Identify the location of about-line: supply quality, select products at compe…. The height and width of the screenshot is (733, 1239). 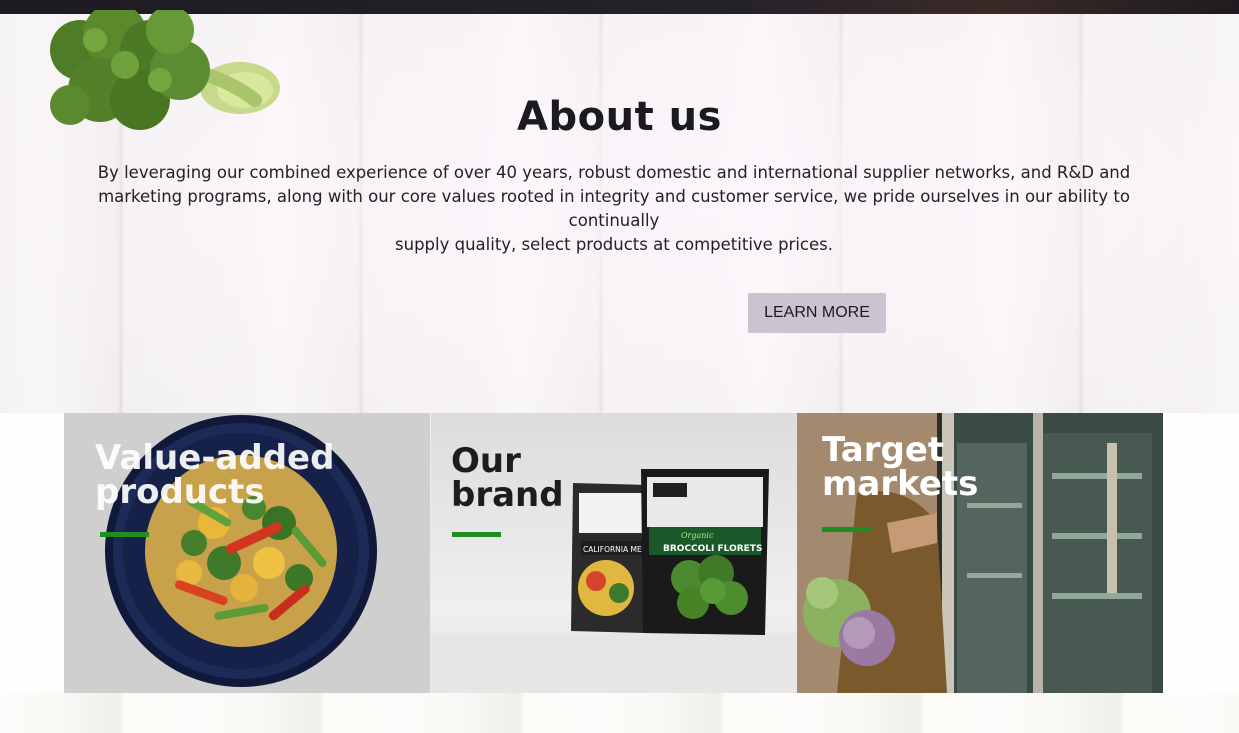
(614, 244).